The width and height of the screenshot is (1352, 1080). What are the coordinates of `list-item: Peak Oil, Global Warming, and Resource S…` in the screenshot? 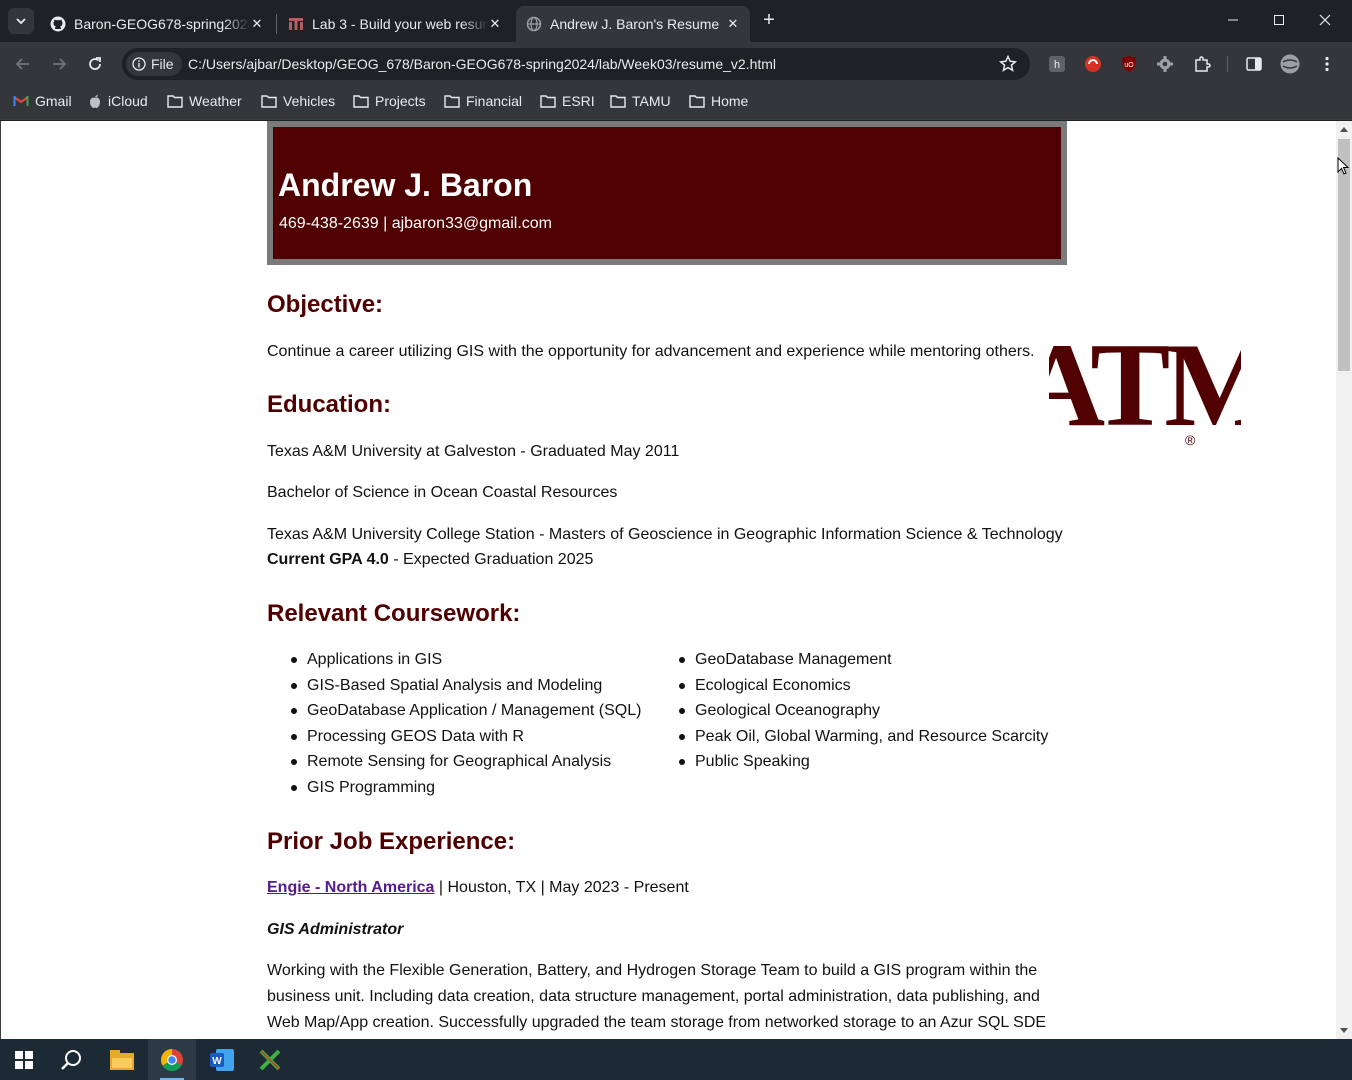 It's located at (863, 737).